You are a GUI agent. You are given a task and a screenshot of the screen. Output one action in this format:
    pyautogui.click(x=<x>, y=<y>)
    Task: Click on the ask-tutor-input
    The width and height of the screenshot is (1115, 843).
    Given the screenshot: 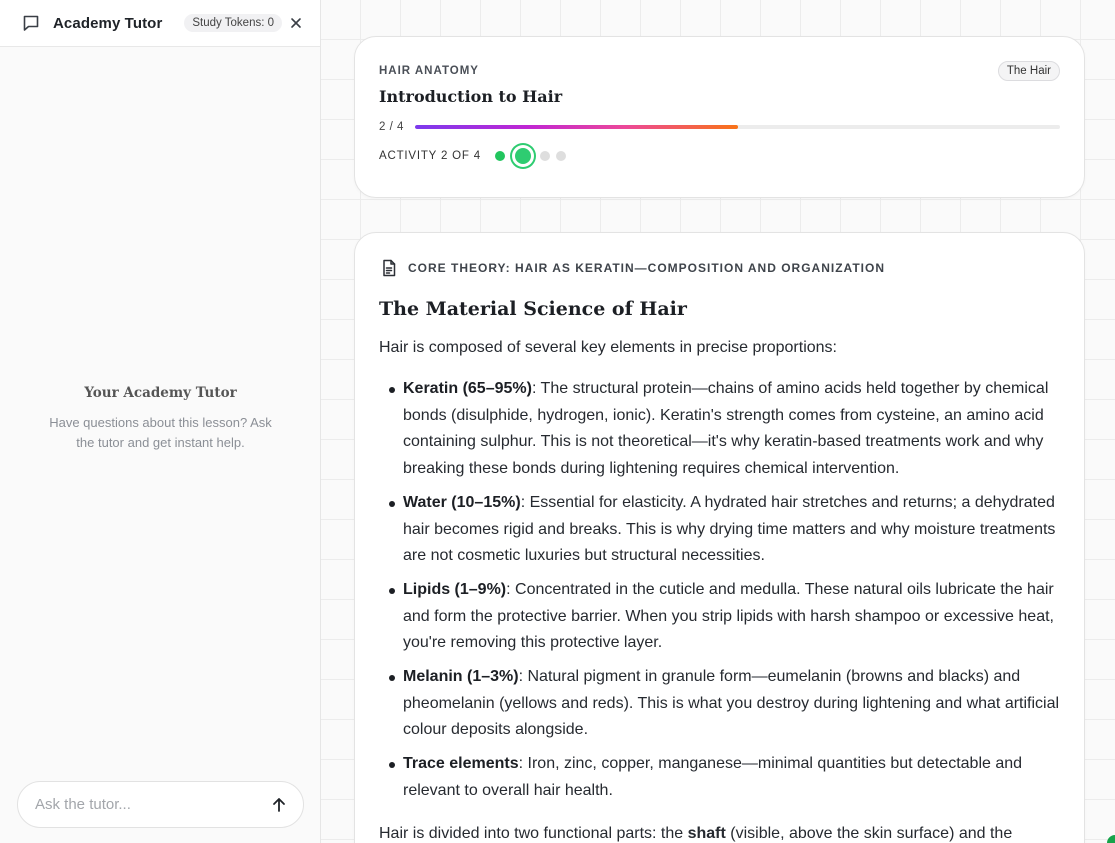 What is the action you would take?
    pyautogui.click(x=151, y=804)
    